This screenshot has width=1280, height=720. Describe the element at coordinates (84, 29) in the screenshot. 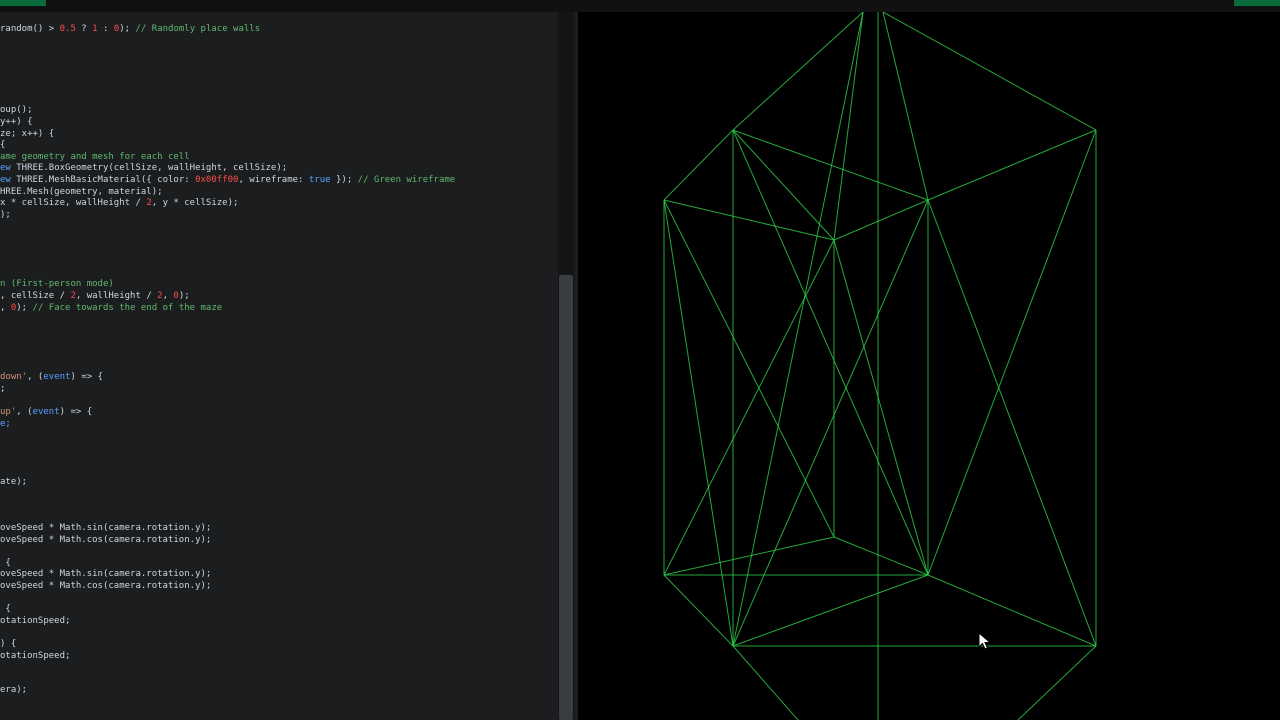

I see `code-token: ?` at that location.